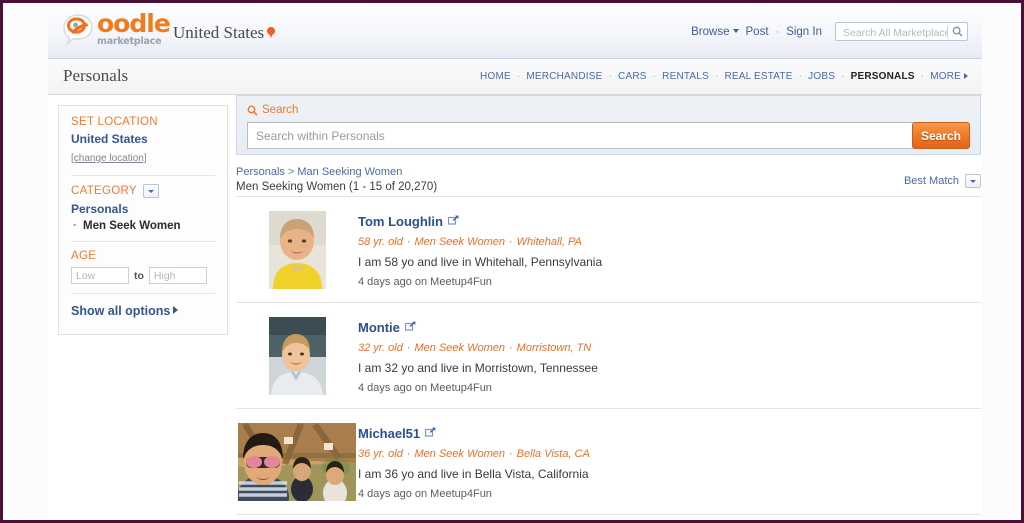 The height and width of the screenshot is (523, 1024). I want to click on sidebar-subcategory-label: Men Seek Women, so click(132, 226).